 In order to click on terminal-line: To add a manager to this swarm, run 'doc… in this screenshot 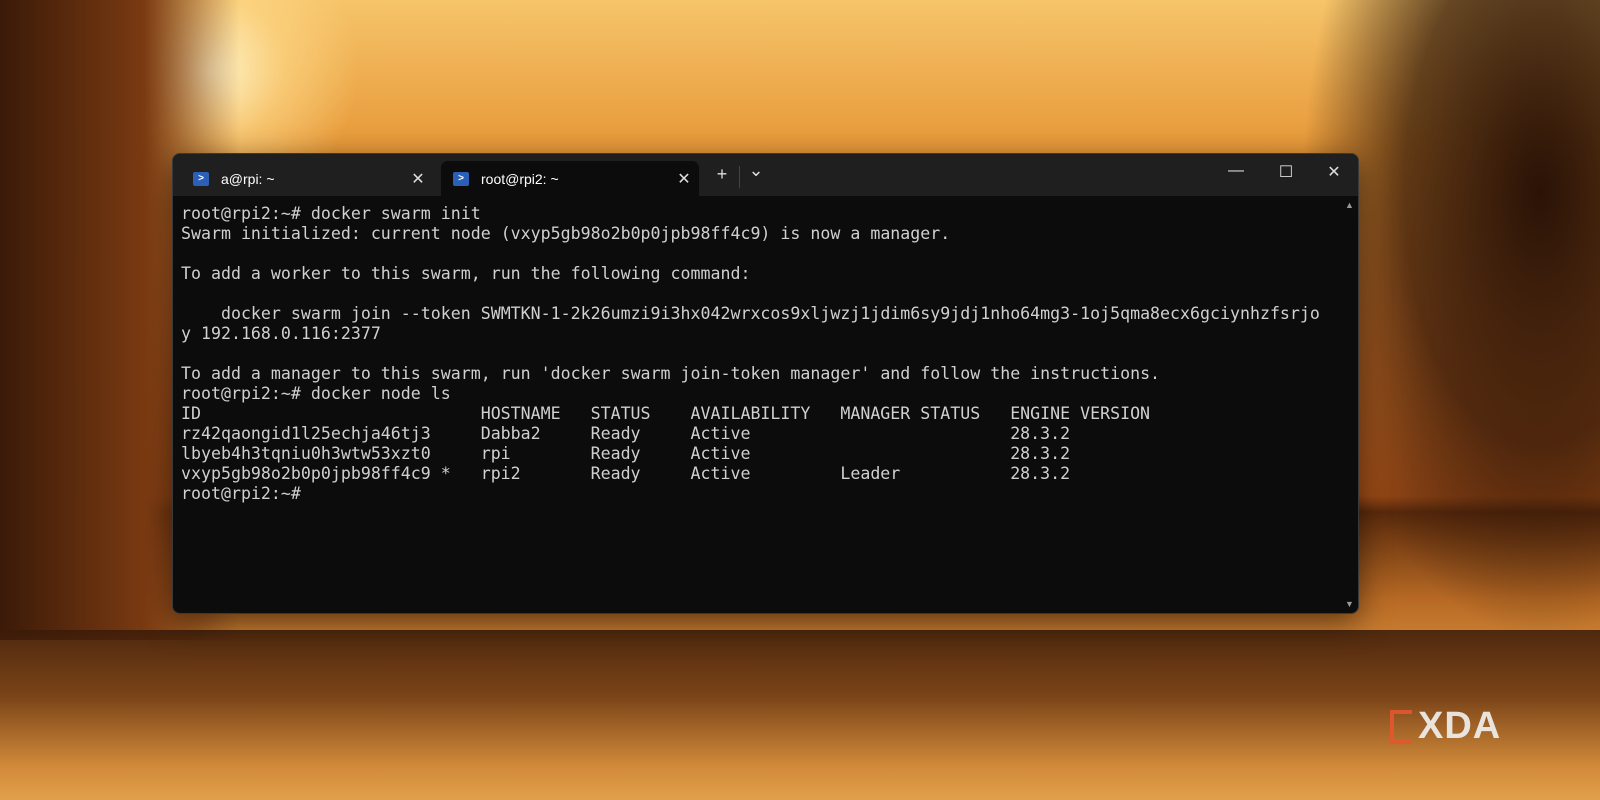, I will do `click(671, 373)`.